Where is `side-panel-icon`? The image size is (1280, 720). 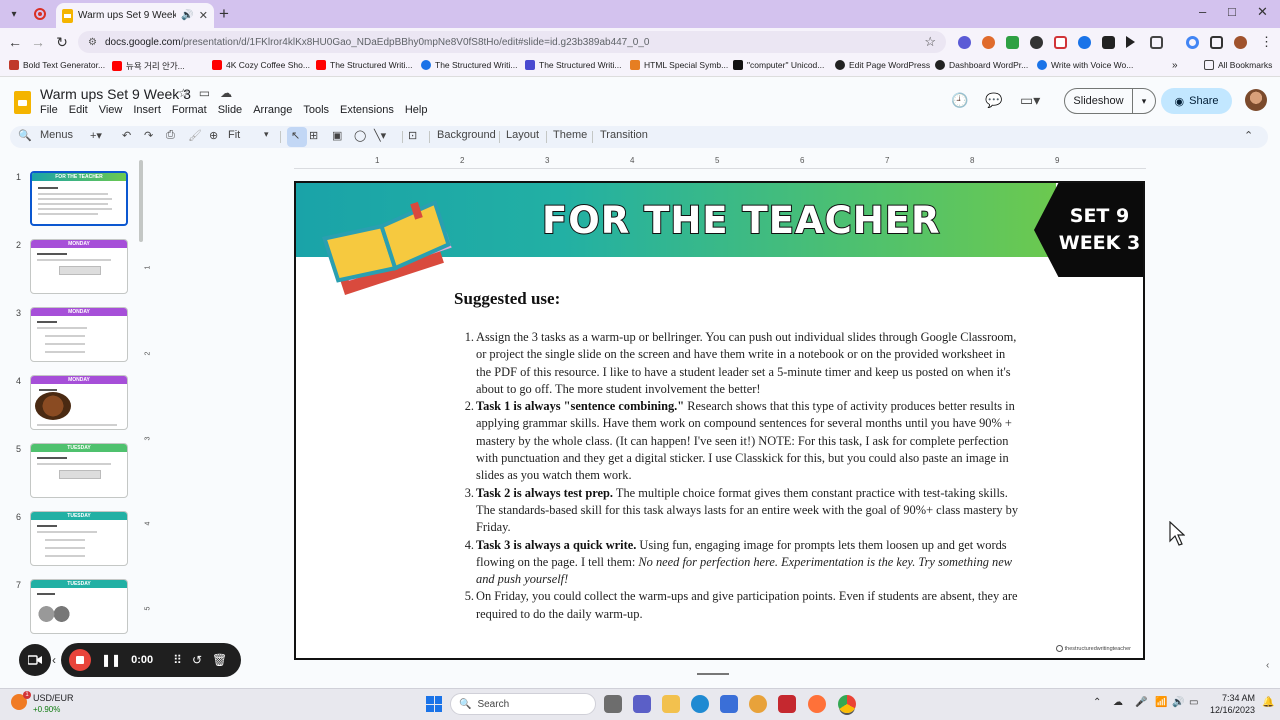 side-panel-icon is located at coordinates (1216, 42).